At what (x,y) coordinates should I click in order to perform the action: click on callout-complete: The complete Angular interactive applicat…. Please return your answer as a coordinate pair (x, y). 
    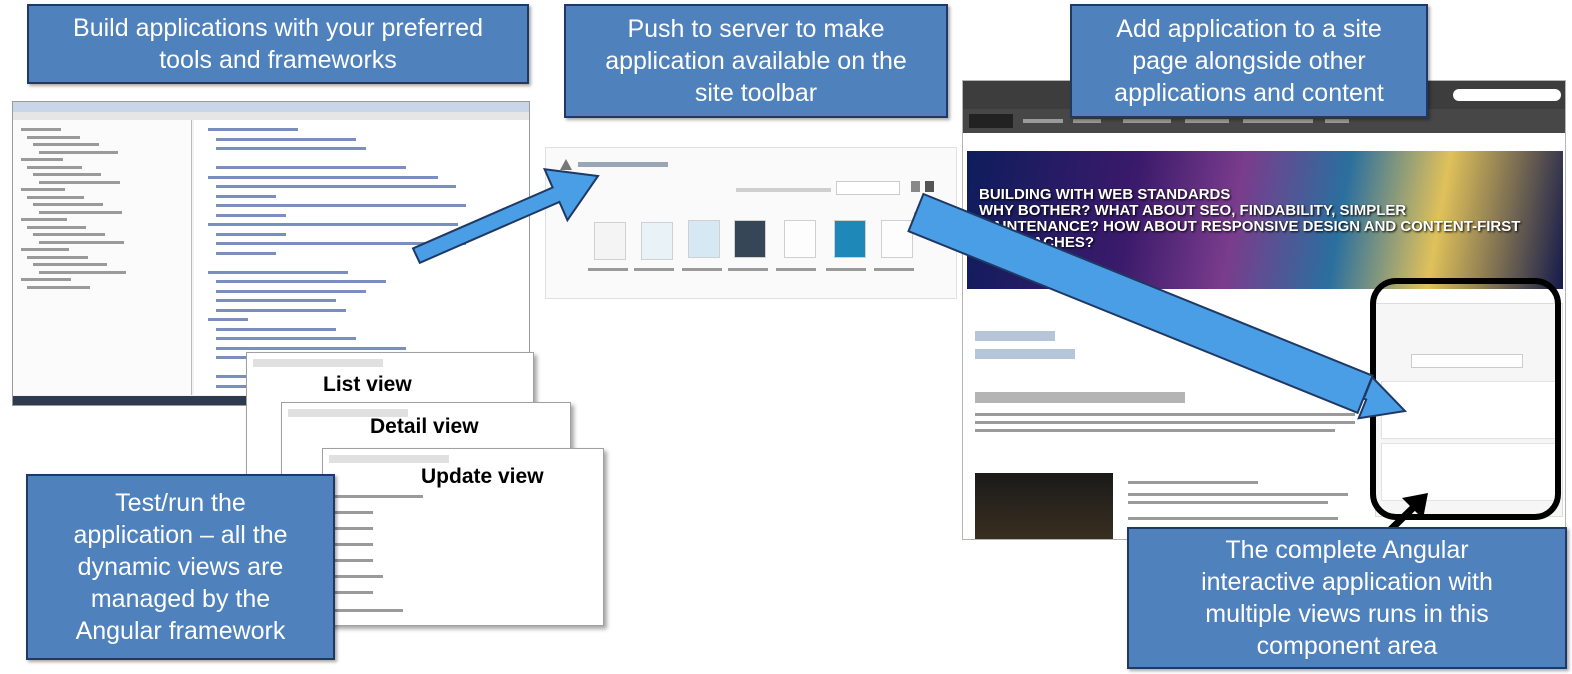
    Looking at the image, I should click on (1347, 598).